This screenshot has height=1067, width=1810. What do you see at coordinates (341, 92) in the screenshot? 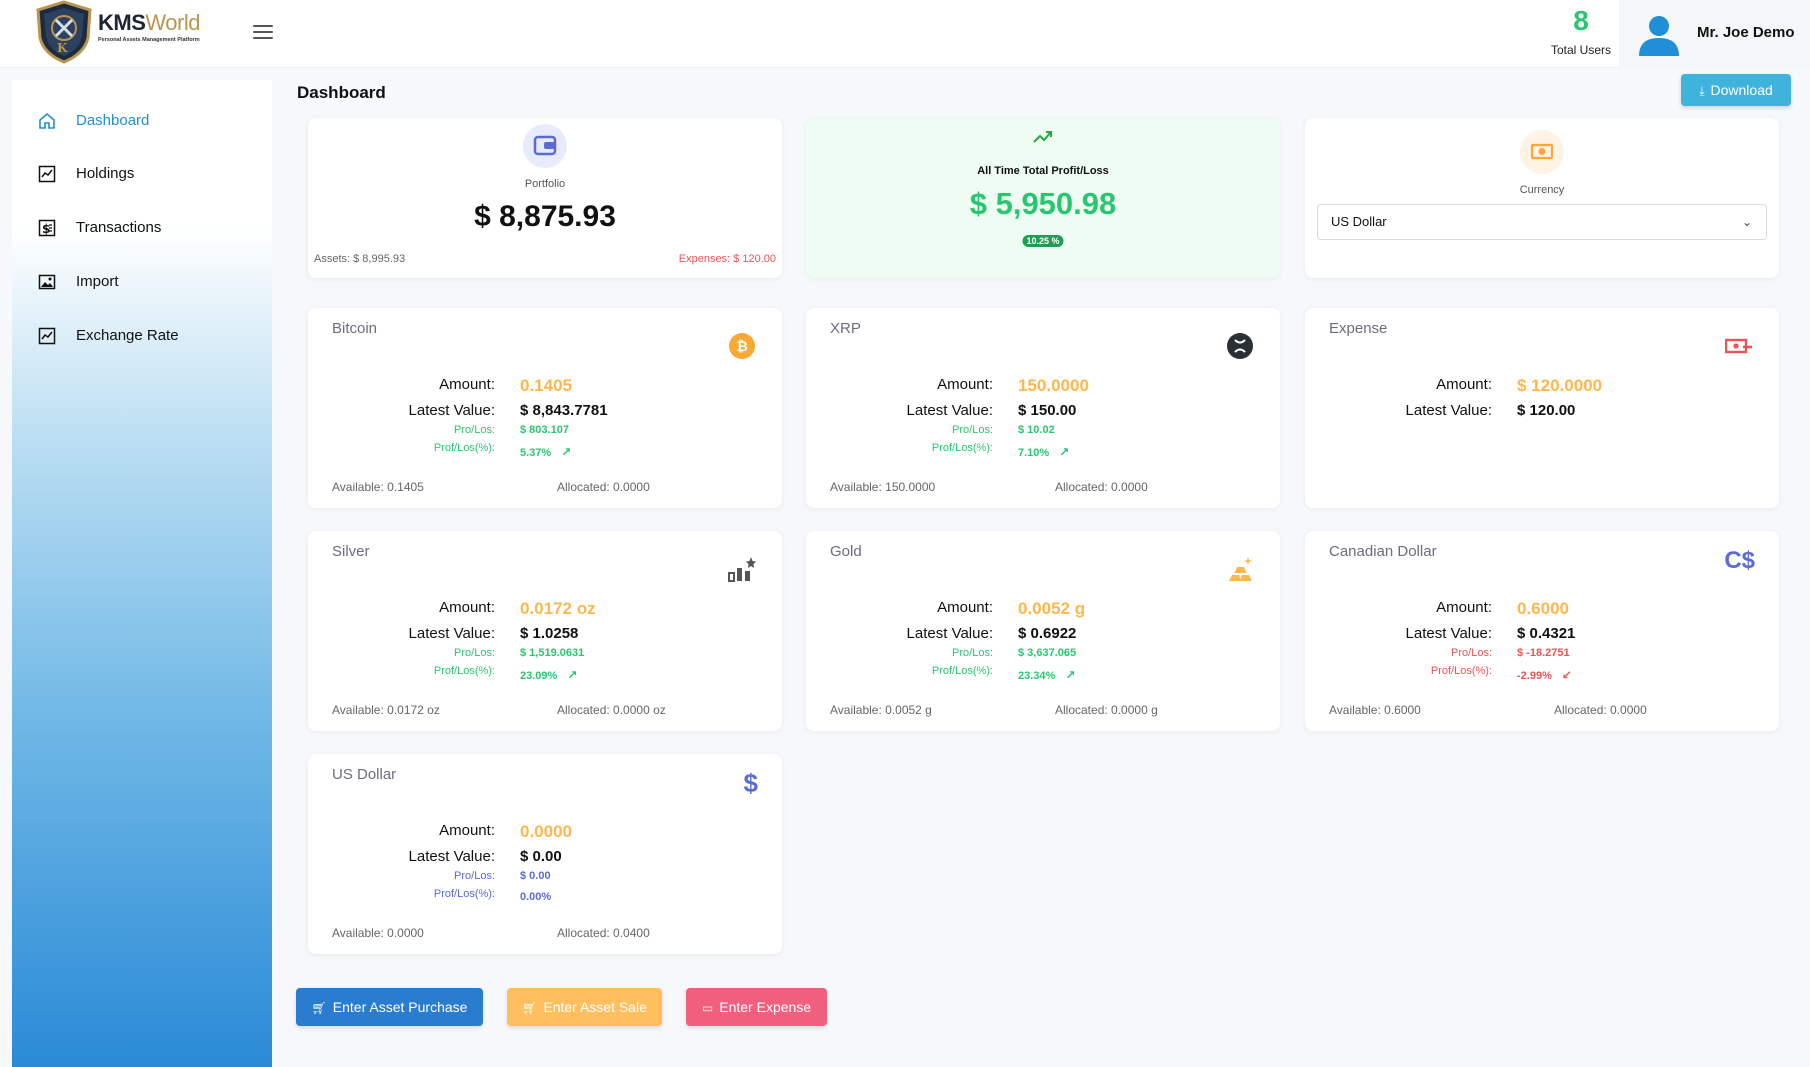
I see `page-title: Dashboard` at bounding box center [341, 92].